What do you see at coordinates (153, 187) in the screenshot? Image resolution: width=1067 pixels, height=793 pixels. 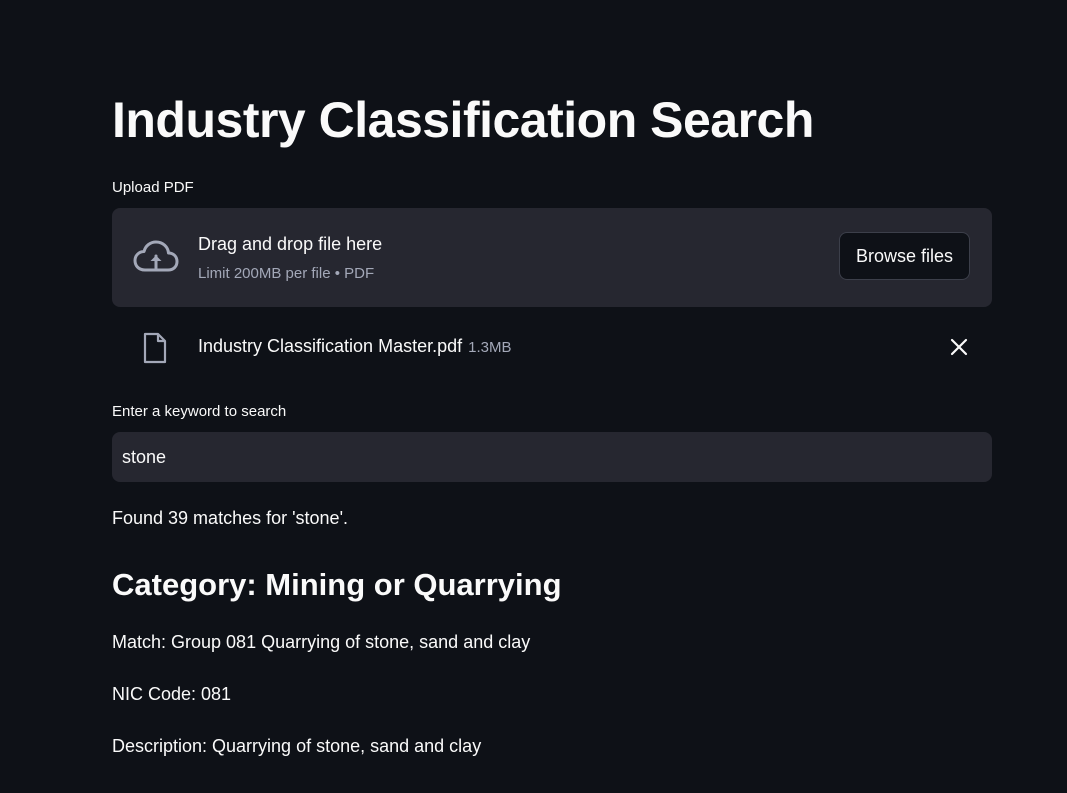 I see `upload-label: Upload PDF` at bounding box center [153, 187].